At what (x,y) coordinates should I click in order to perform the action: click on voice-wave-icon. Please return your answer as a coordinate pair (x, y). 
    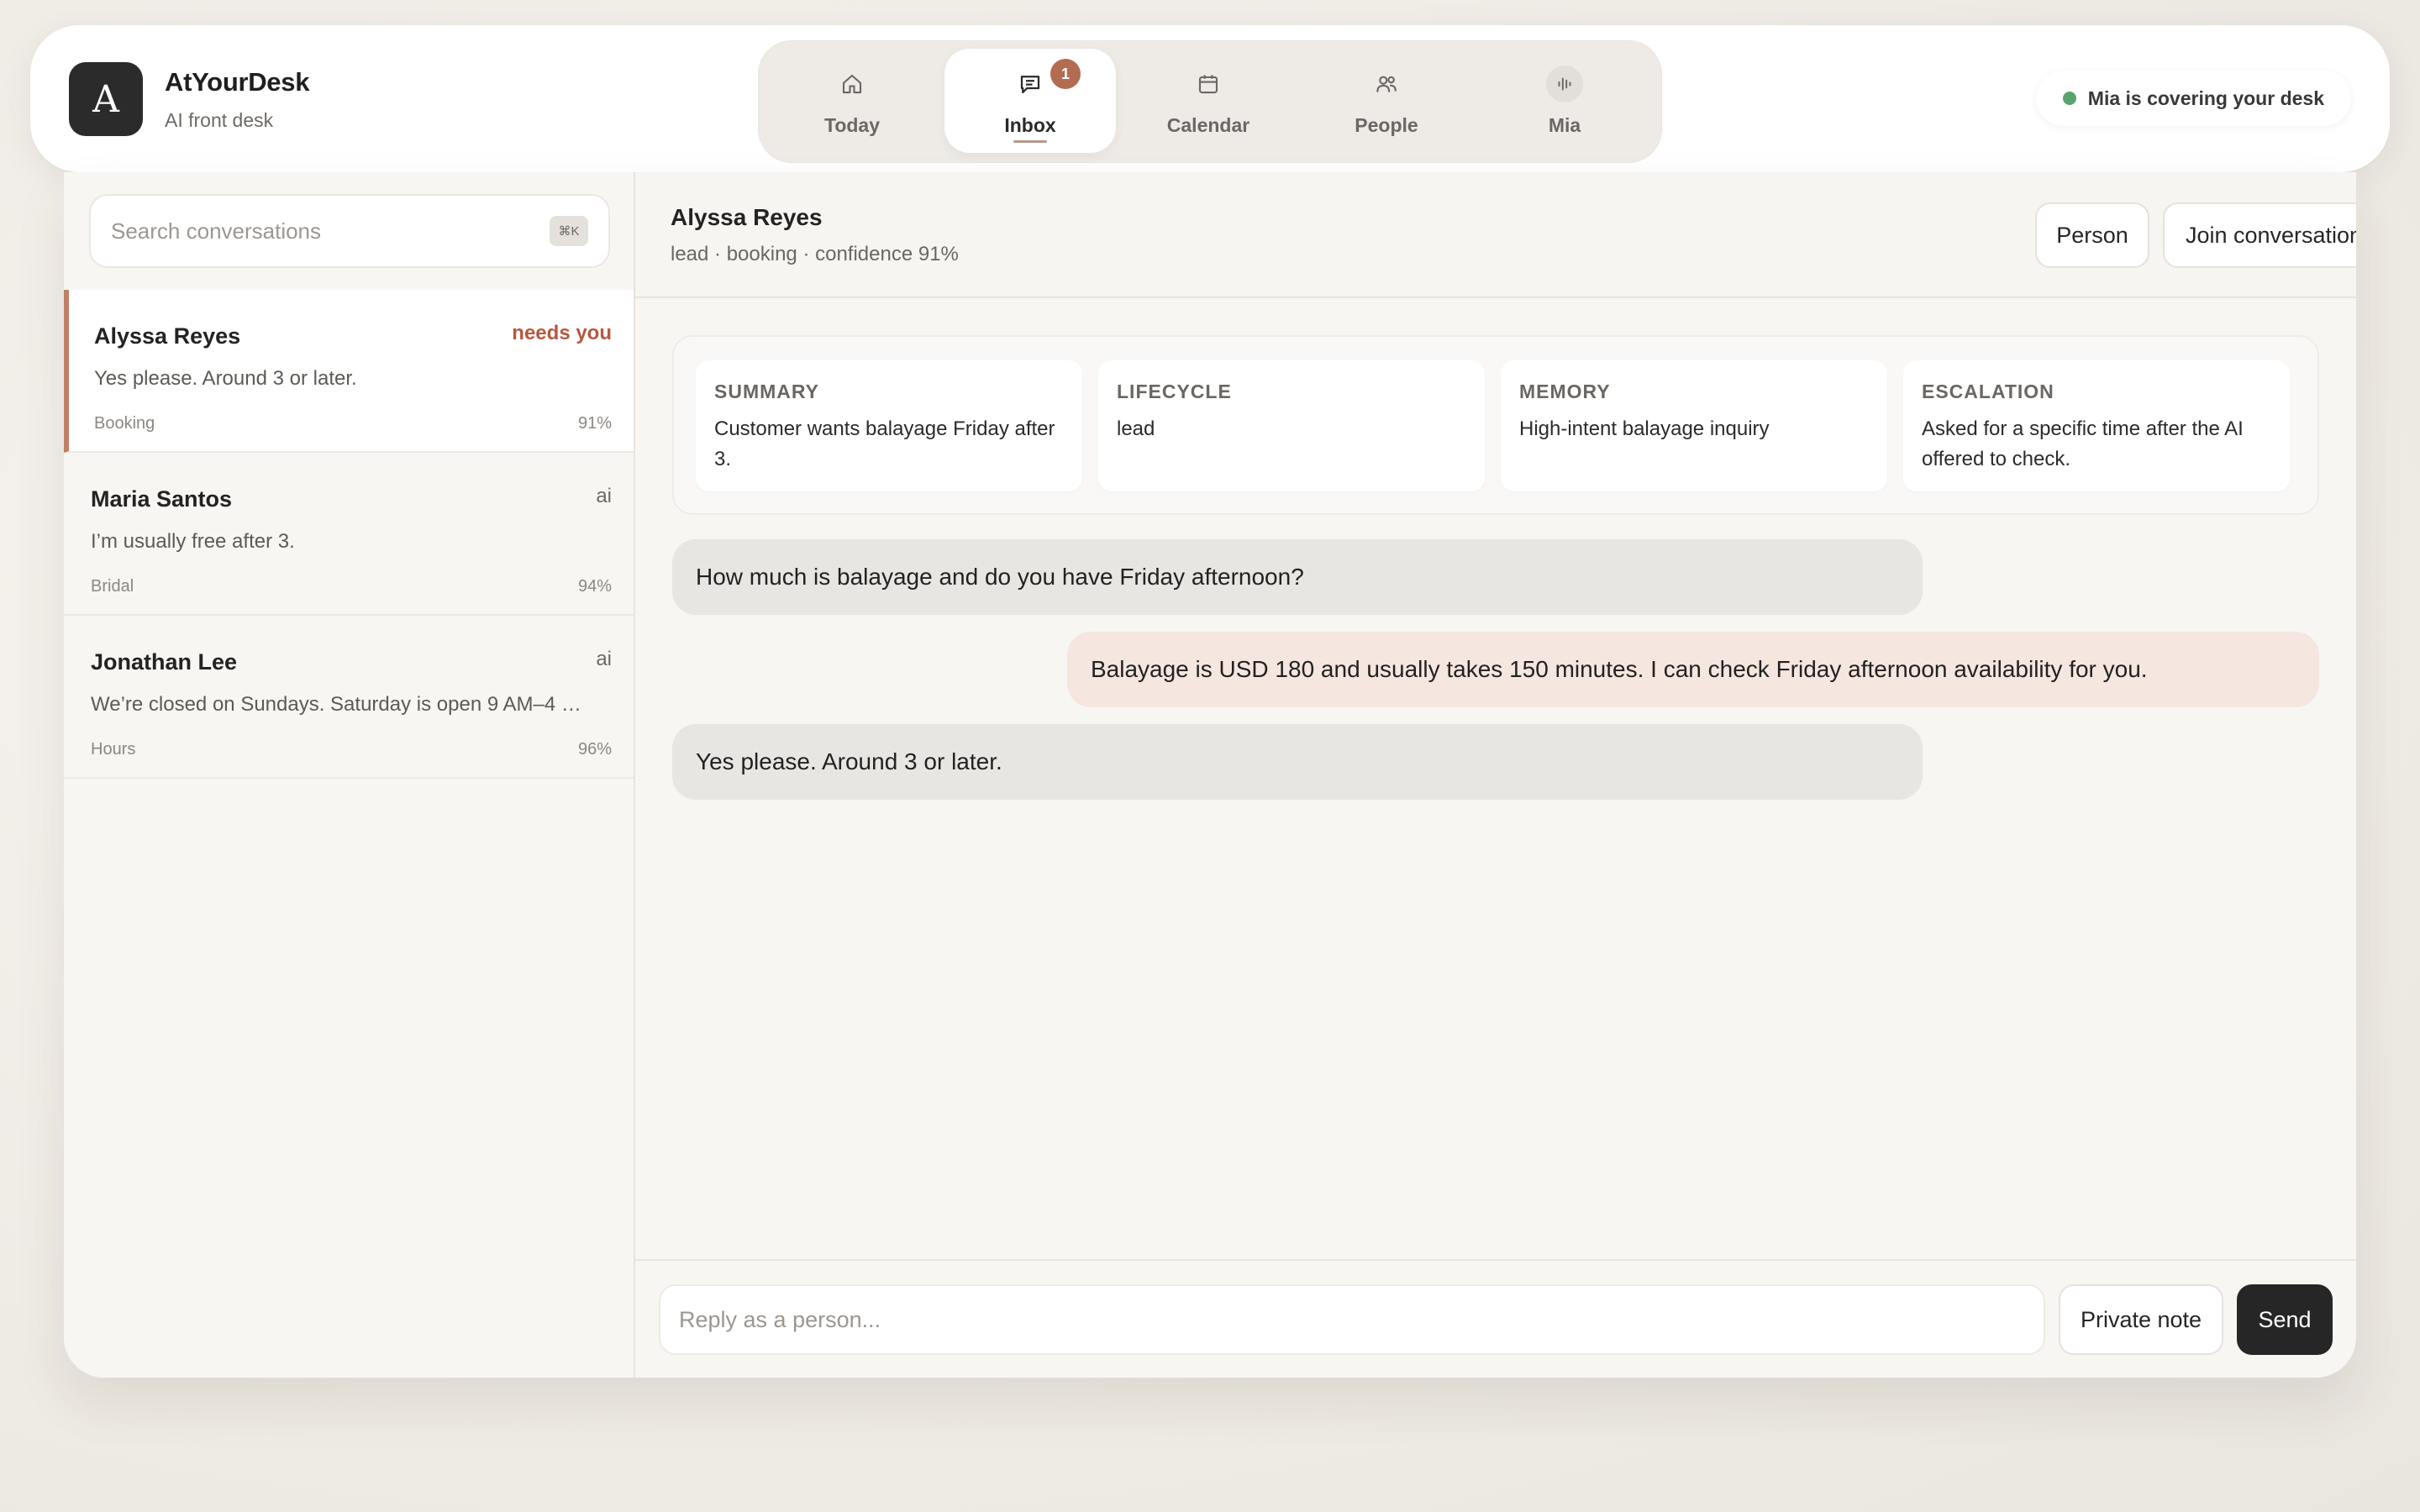
    Looking at the image, I should click on (1564, 84).